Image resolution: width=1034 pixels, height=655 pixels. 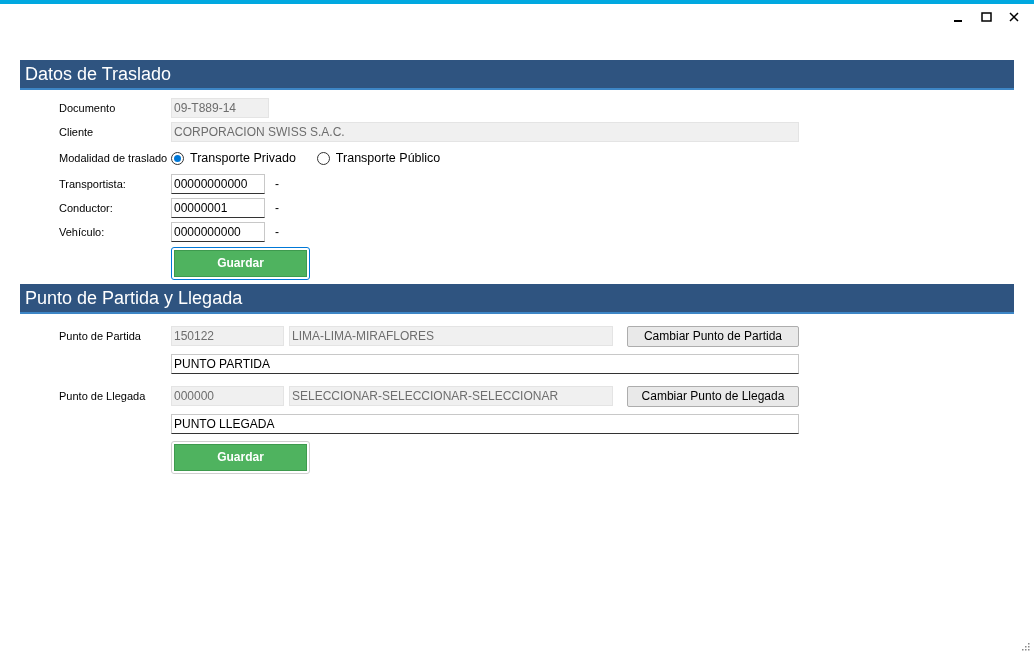 I want to click on field-label: Punto de Llegada, so click(x=103, y=396).